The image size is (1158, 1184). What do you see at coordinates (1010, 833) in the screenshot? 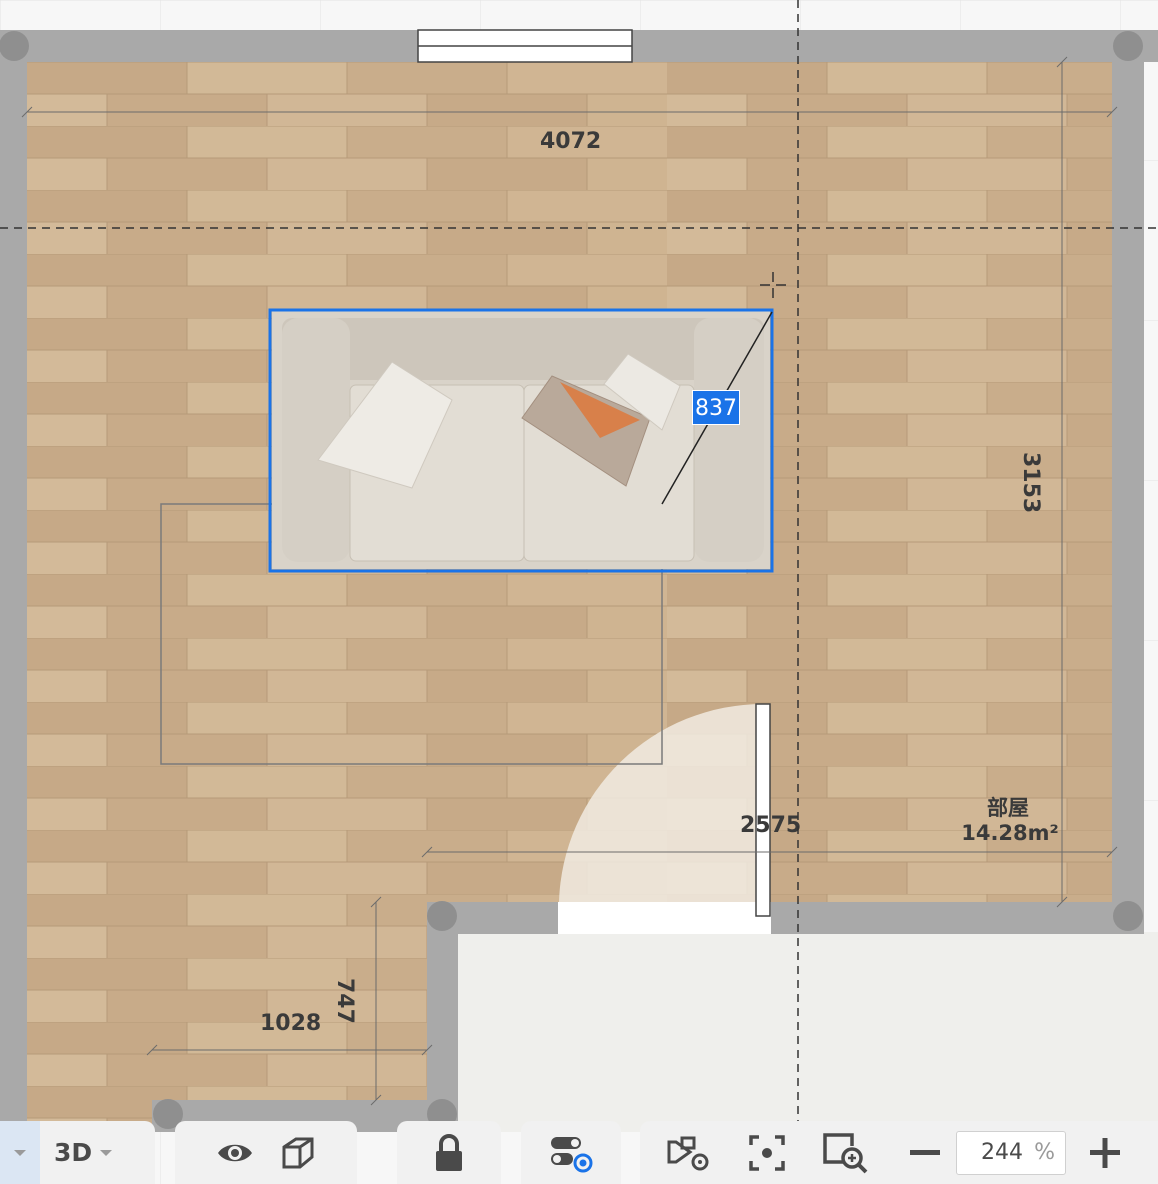
I see `room-area: 14.28m²` at bounding box center [1010, 833].